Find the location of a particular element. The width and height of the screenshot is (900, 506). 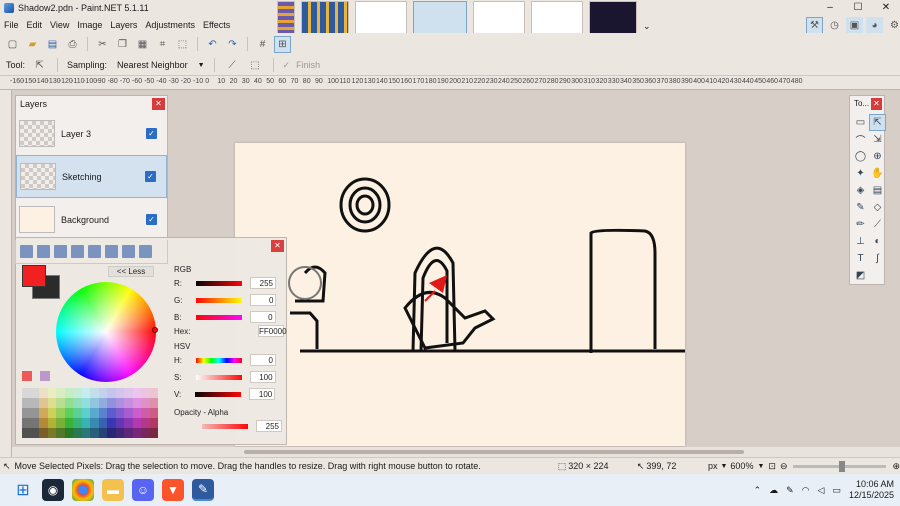

value-value: 100 is located at coordinates (262, 394).